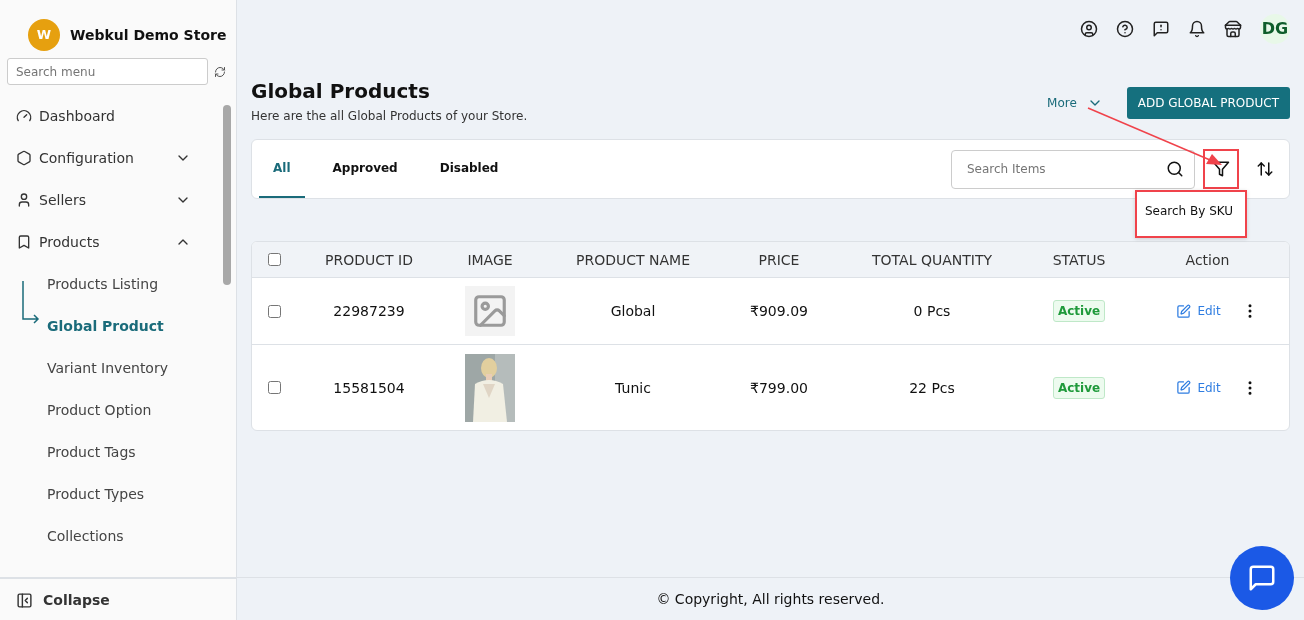 The height and width of the screenshot is (620, 1304). Describe the element at coordinates (1175, 169) in the screenshot. I see `search-icon` at that location.